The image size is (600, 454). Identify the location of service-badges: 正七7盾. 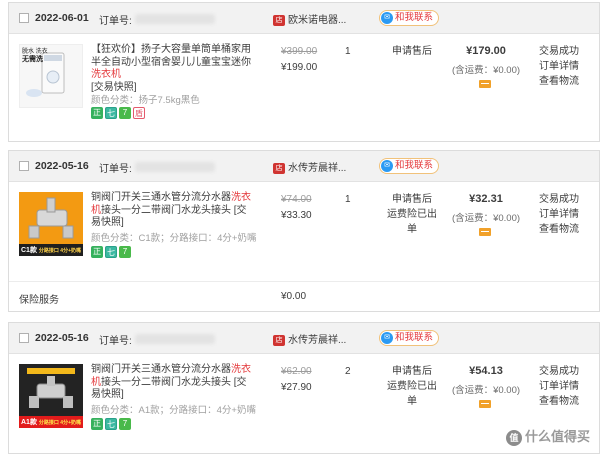
(119, 113).